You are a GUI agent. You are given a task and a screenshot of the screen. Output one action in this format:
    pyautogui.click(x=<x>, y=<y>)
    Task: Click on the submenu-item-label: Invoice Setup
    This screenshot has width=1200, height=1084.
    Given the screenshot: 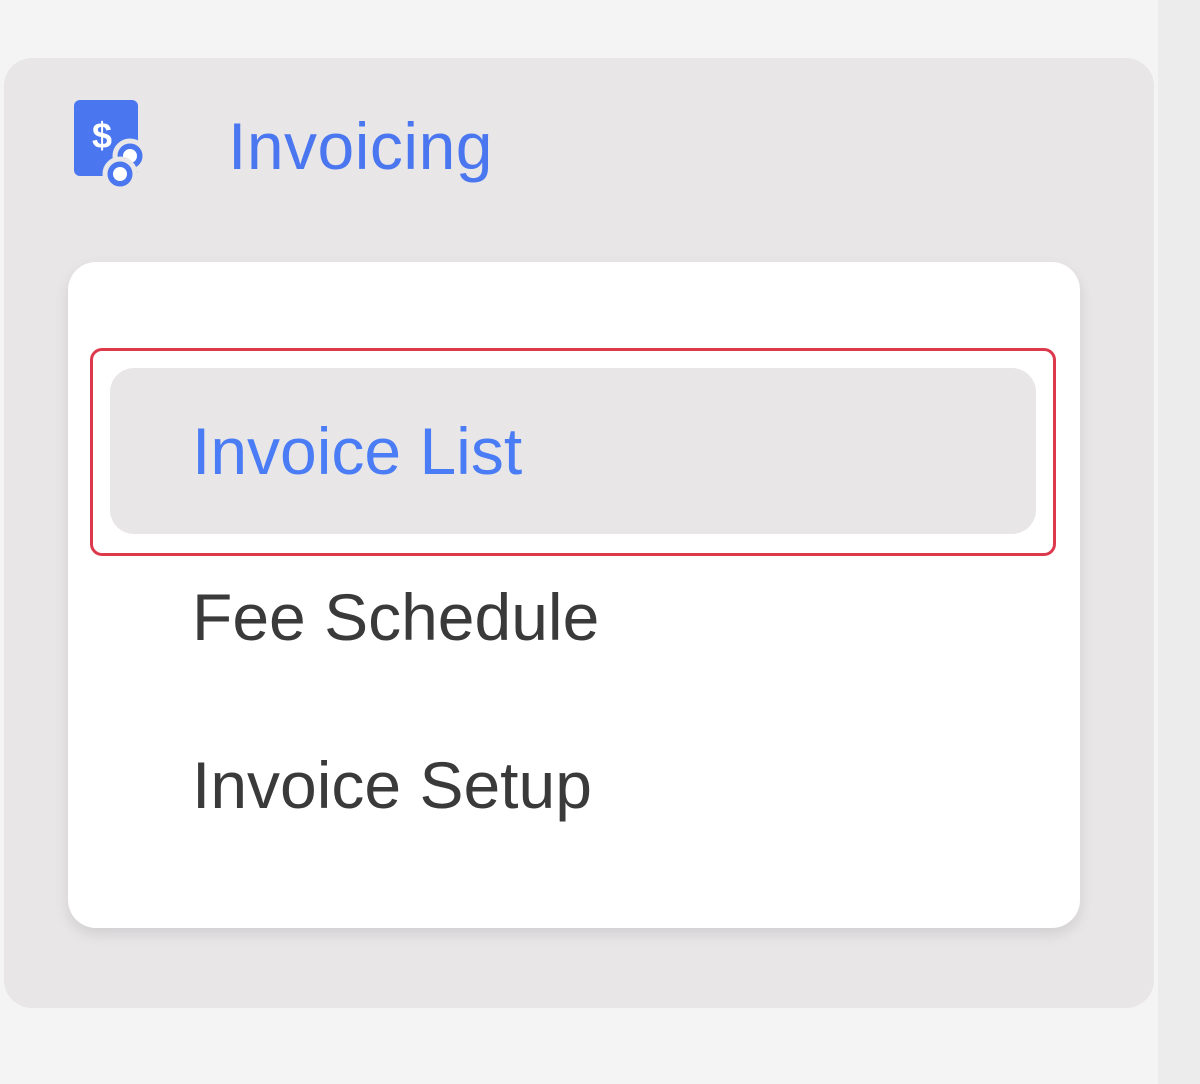 What is the action you would take?
    pyautogui.click(x=392, y=785)
    